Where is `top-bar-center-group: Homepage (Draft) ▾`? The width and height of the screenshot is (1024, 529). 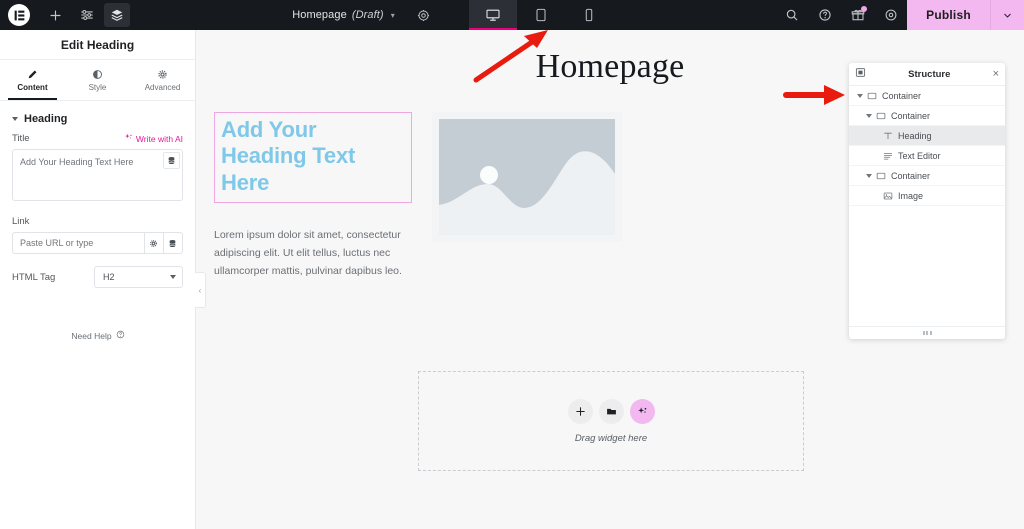
top-bar-center-group: Homepage (Draft) ▾ is located at coordinates (452, 15).